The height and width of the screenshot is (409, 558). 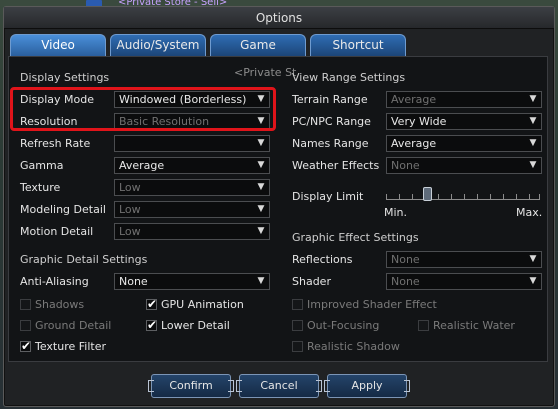 What do you see at coordinates (60, 304) in the screenshot?
I see `shadows-label: Shadows` at bounding box center [60, 304].